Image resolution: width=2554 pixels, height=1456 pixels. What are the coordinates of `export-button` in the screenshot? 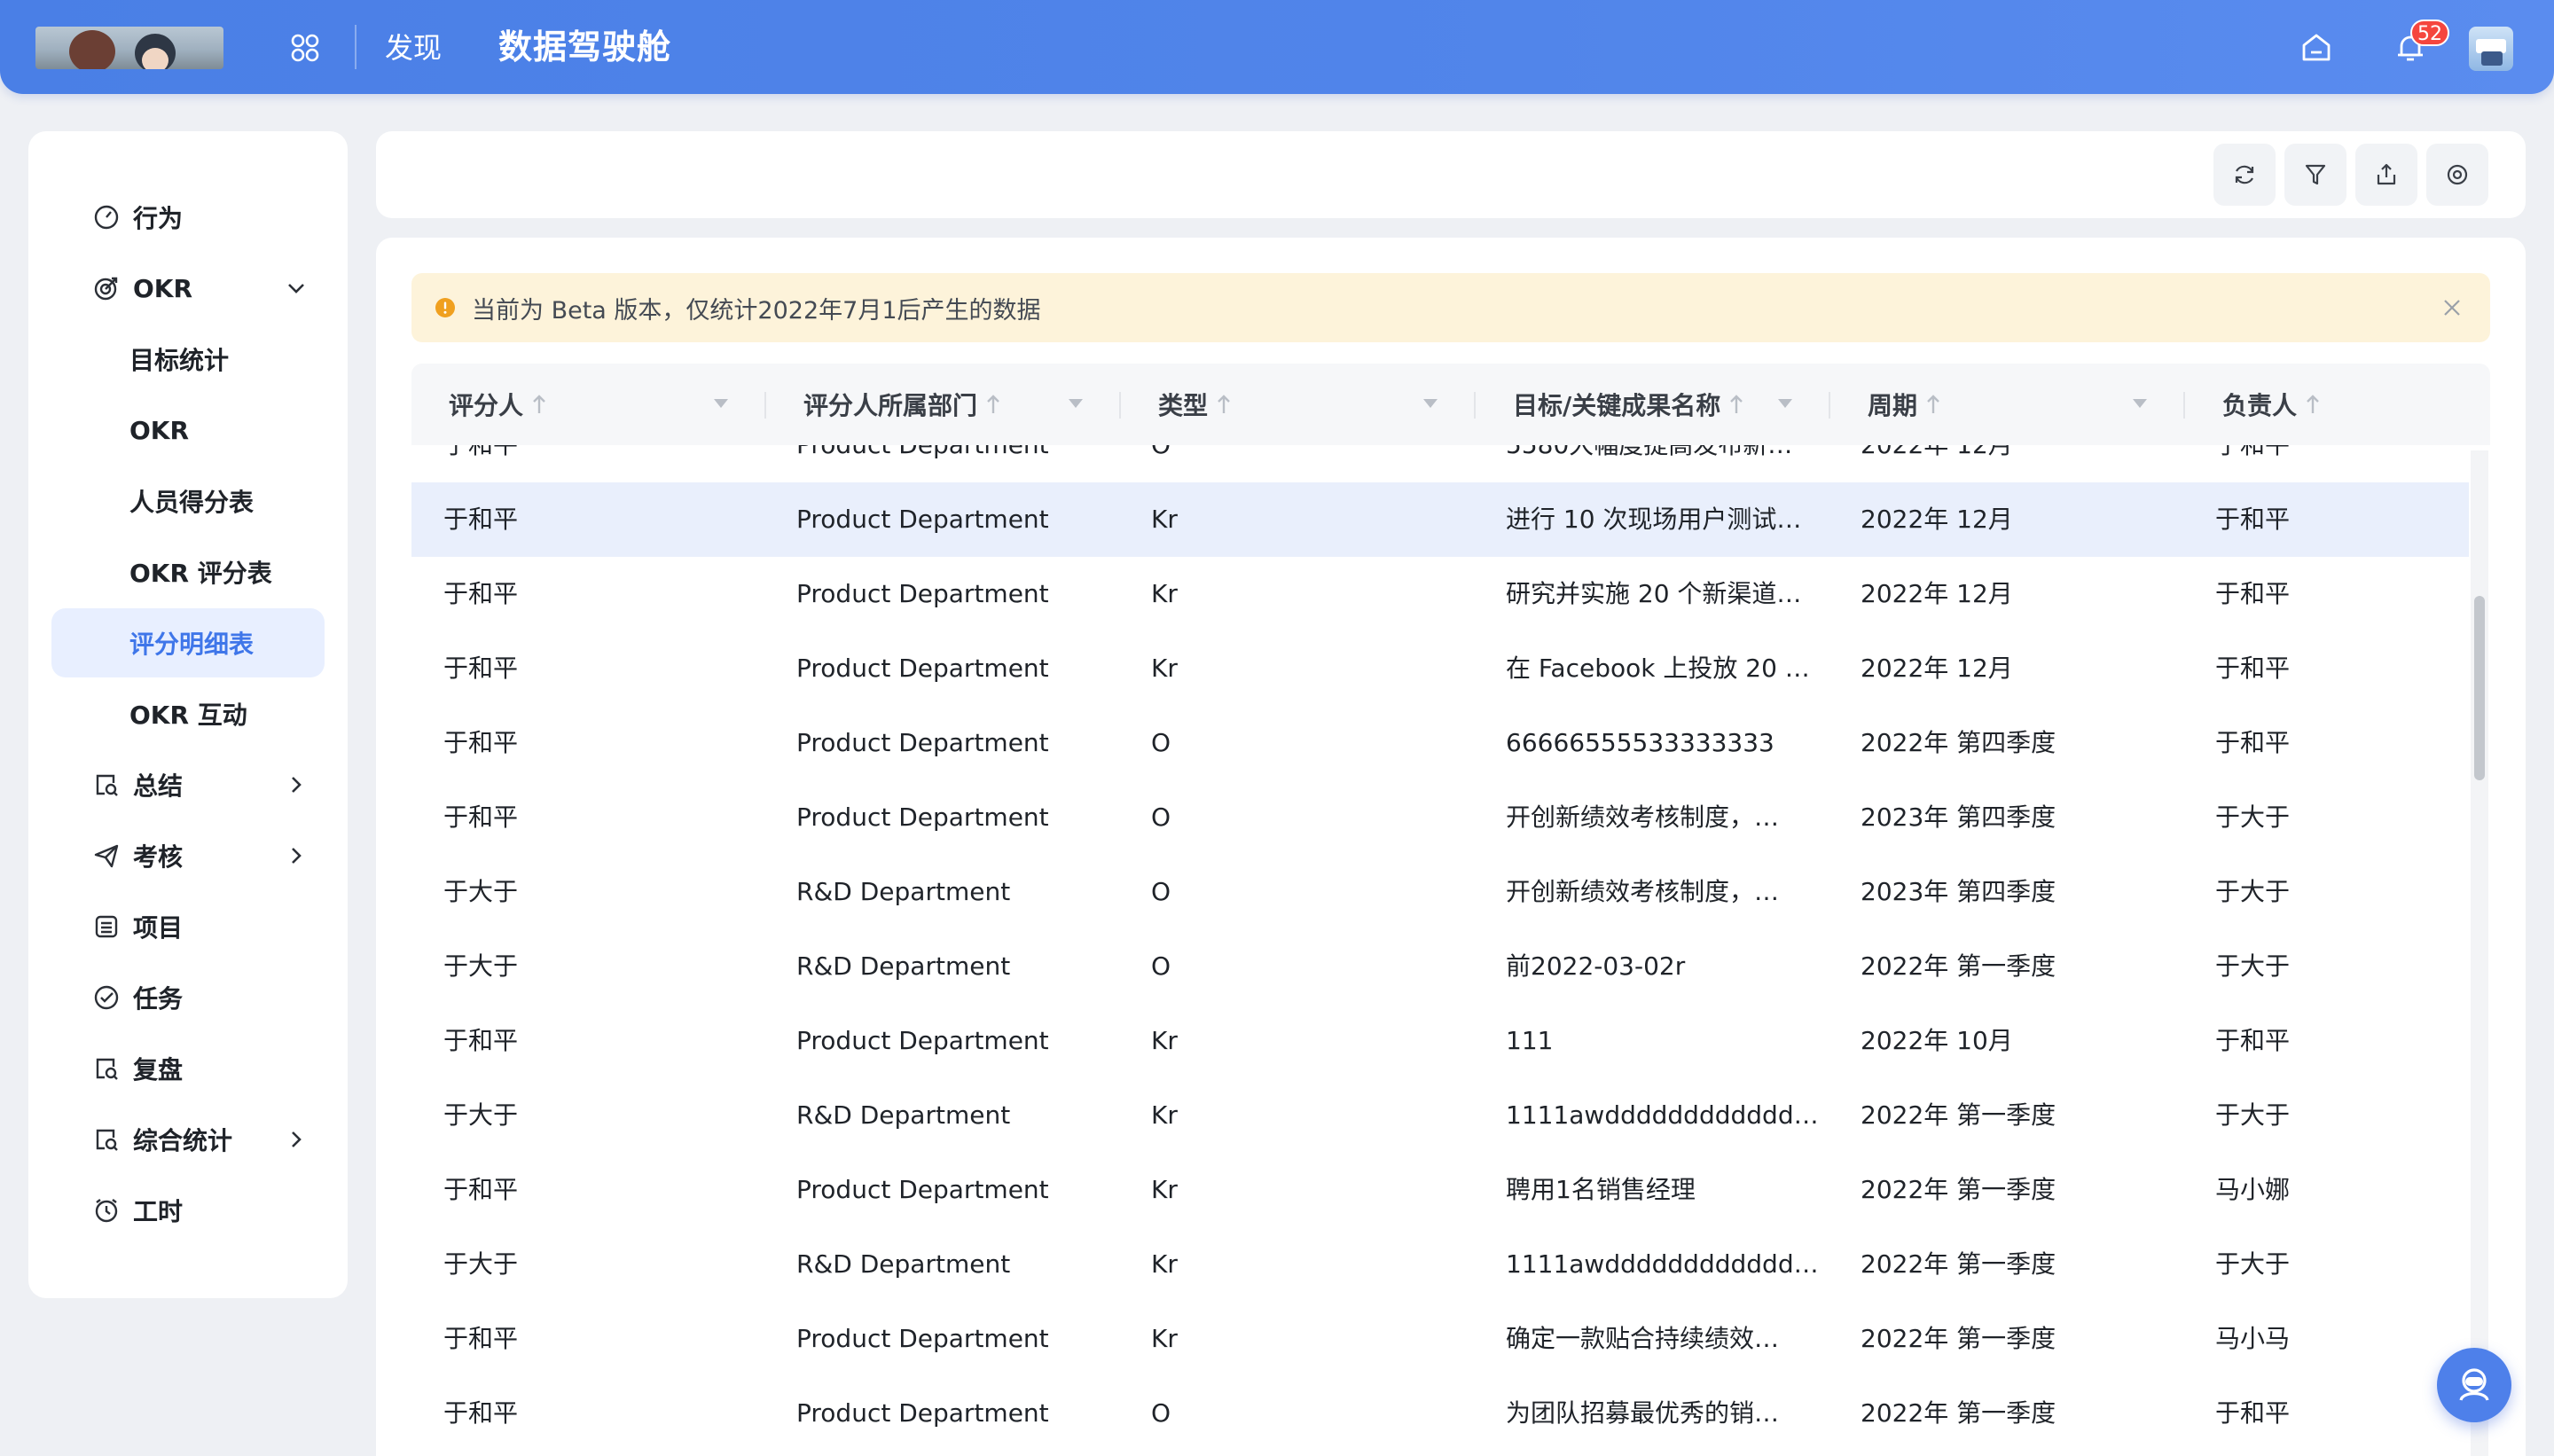 It's located at (2386, 175).